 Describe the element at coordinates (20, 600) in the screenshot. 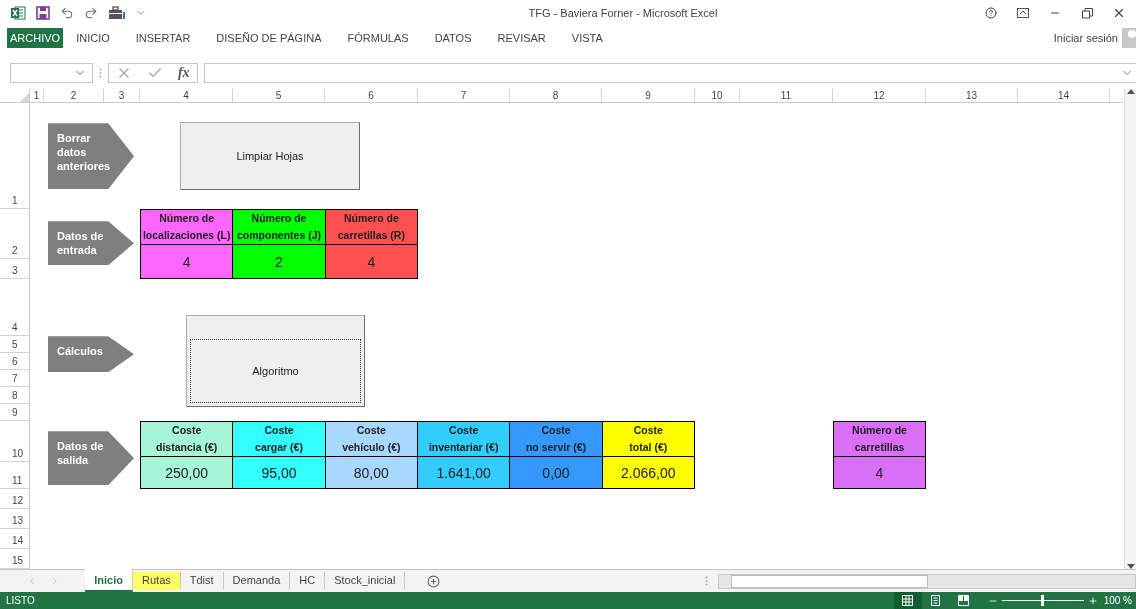

I see `status-text: LISTO` at that location.